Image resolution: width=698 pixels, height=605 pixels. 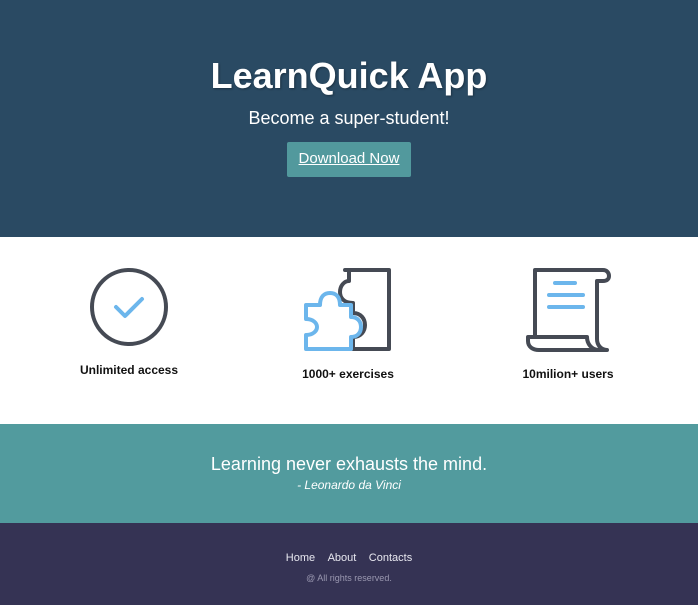 I want to click on footer-link-contacts: Contacts, so click(x=390, y=558).